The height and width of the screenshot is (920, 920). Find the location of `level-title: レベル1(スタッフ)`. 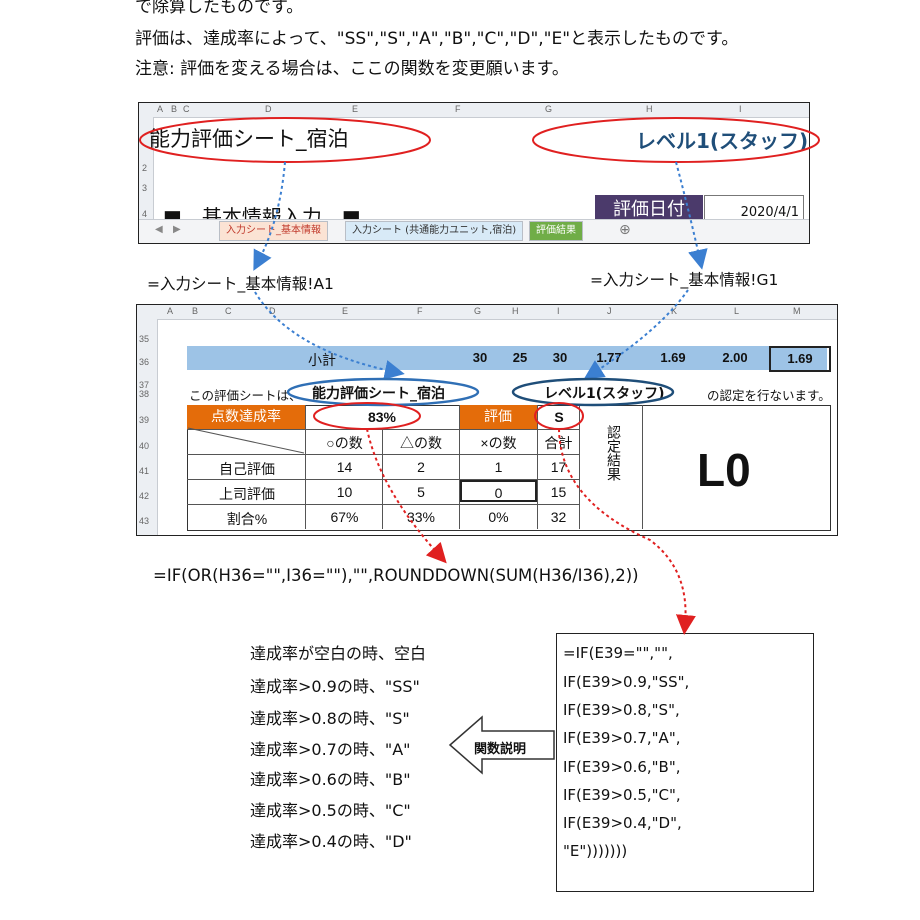

level-title: レベル1(スタッフ) is located at coordinates (722, 141).